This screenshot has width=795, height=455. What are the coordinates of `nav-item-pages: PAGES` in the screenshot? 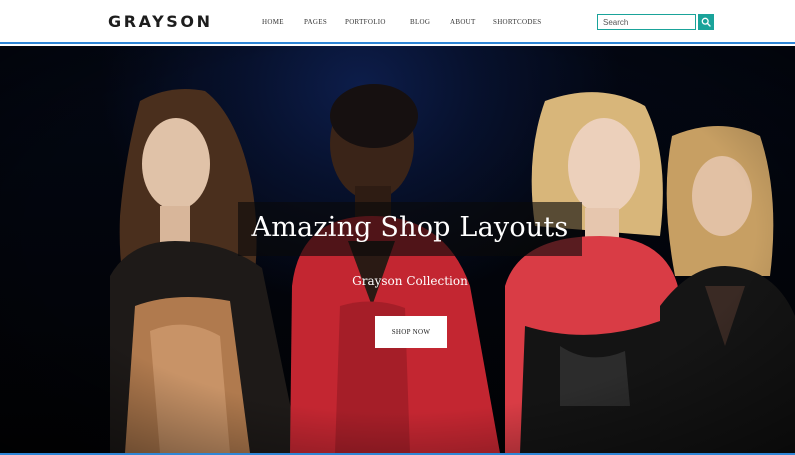 It's located at (315, 22).